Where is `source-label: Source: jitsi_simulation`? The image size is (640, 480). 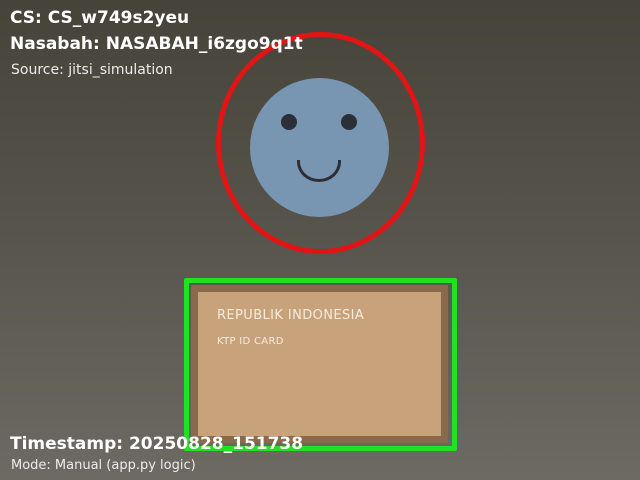 source-label: Source: jitsi_simulation is located at coordinates (92, 70).